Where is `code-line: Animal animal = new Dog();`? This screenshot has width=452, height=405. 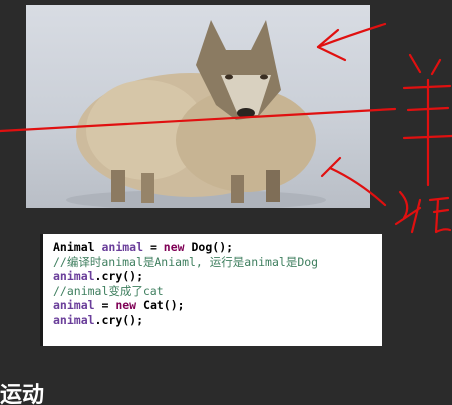
code-line: Animal animal = new Dog(); is located at coordinates (212, 247).